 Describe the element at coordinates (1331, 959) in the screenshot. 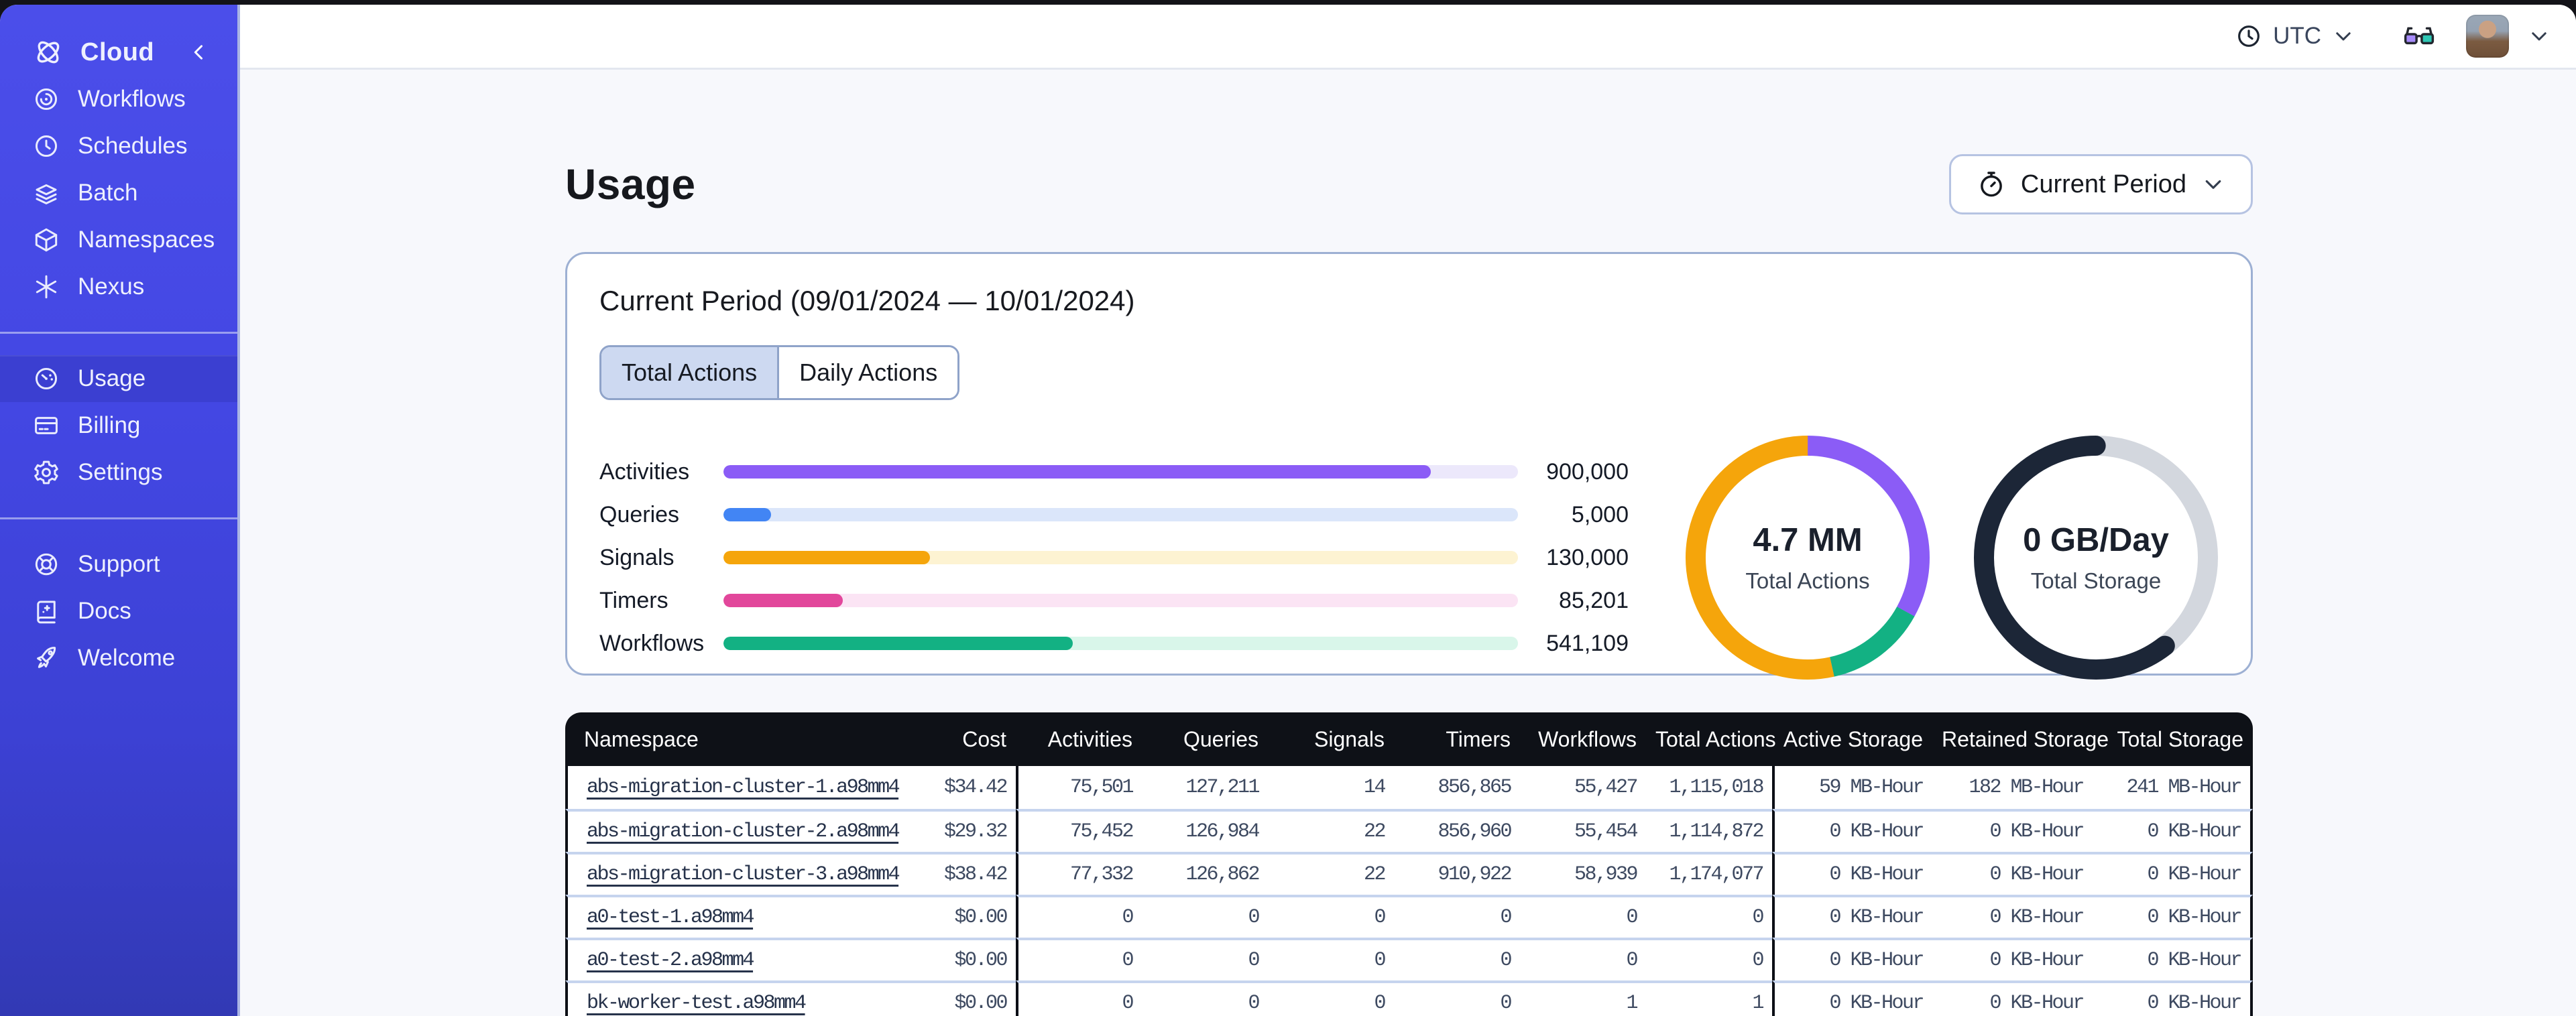

I see `cell-signals: 0` at that location.